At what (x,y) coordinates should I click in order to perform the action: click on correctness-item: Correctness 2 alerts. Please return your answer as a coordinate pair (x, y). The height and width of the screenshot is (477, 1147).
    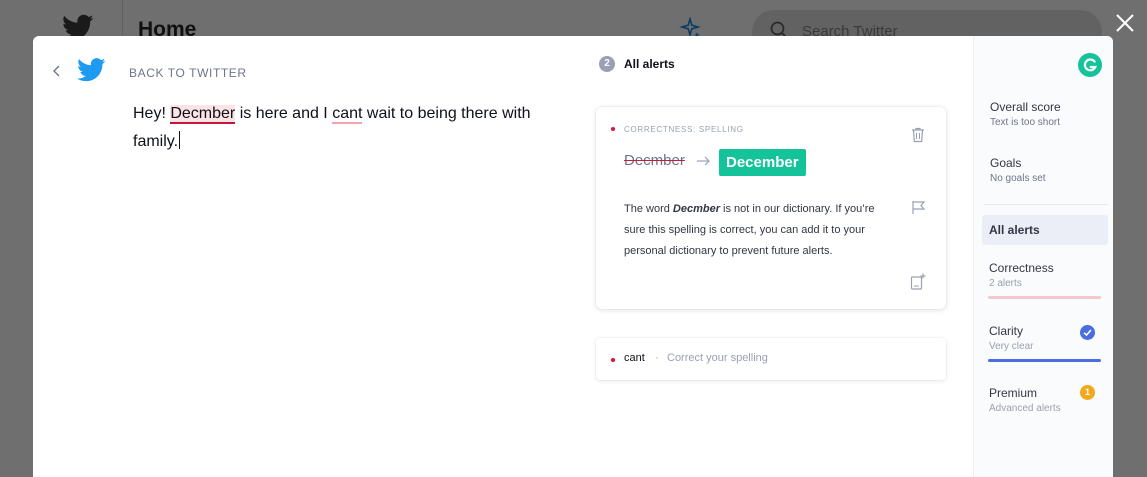
    Looking at the image, I should click on (1021, 275).